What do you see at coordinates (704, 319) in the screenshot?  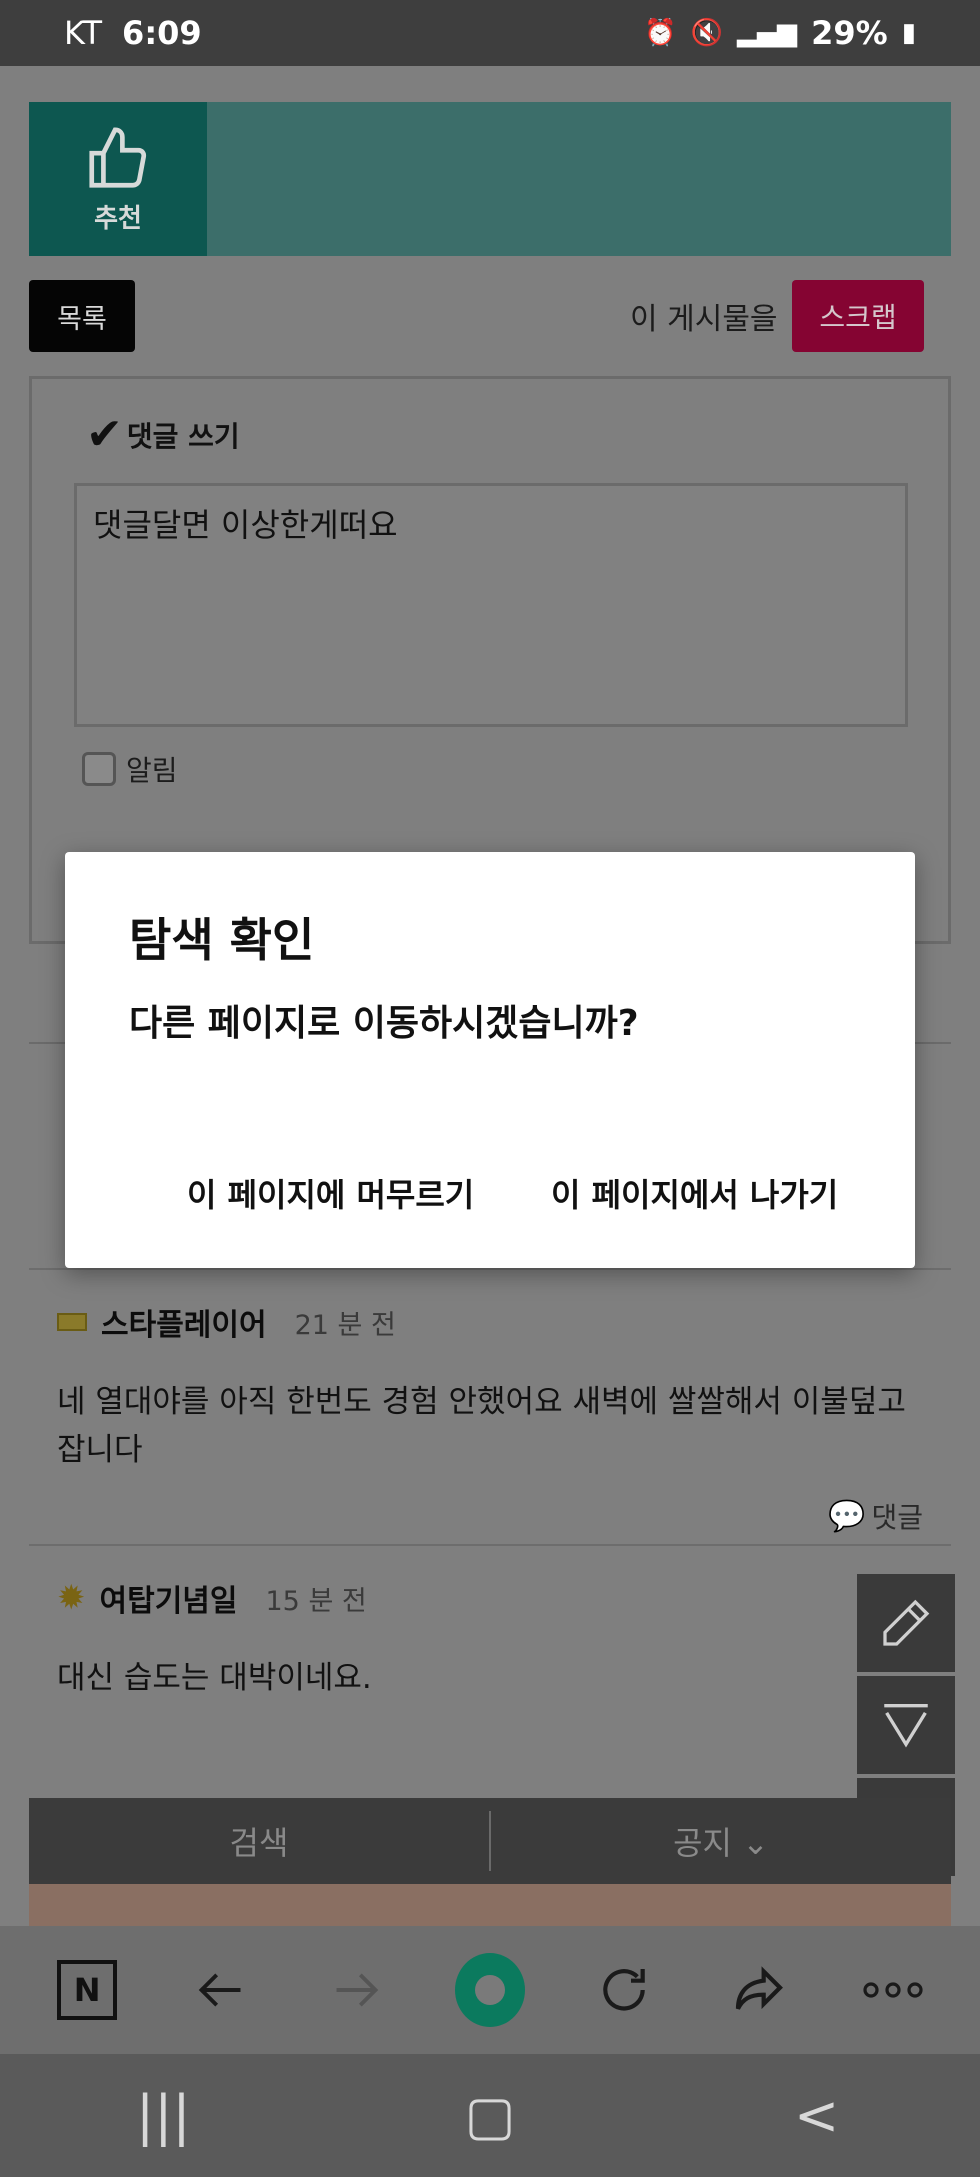 I see `post-label: 이 게시물을` at bounding box center [704, 319].